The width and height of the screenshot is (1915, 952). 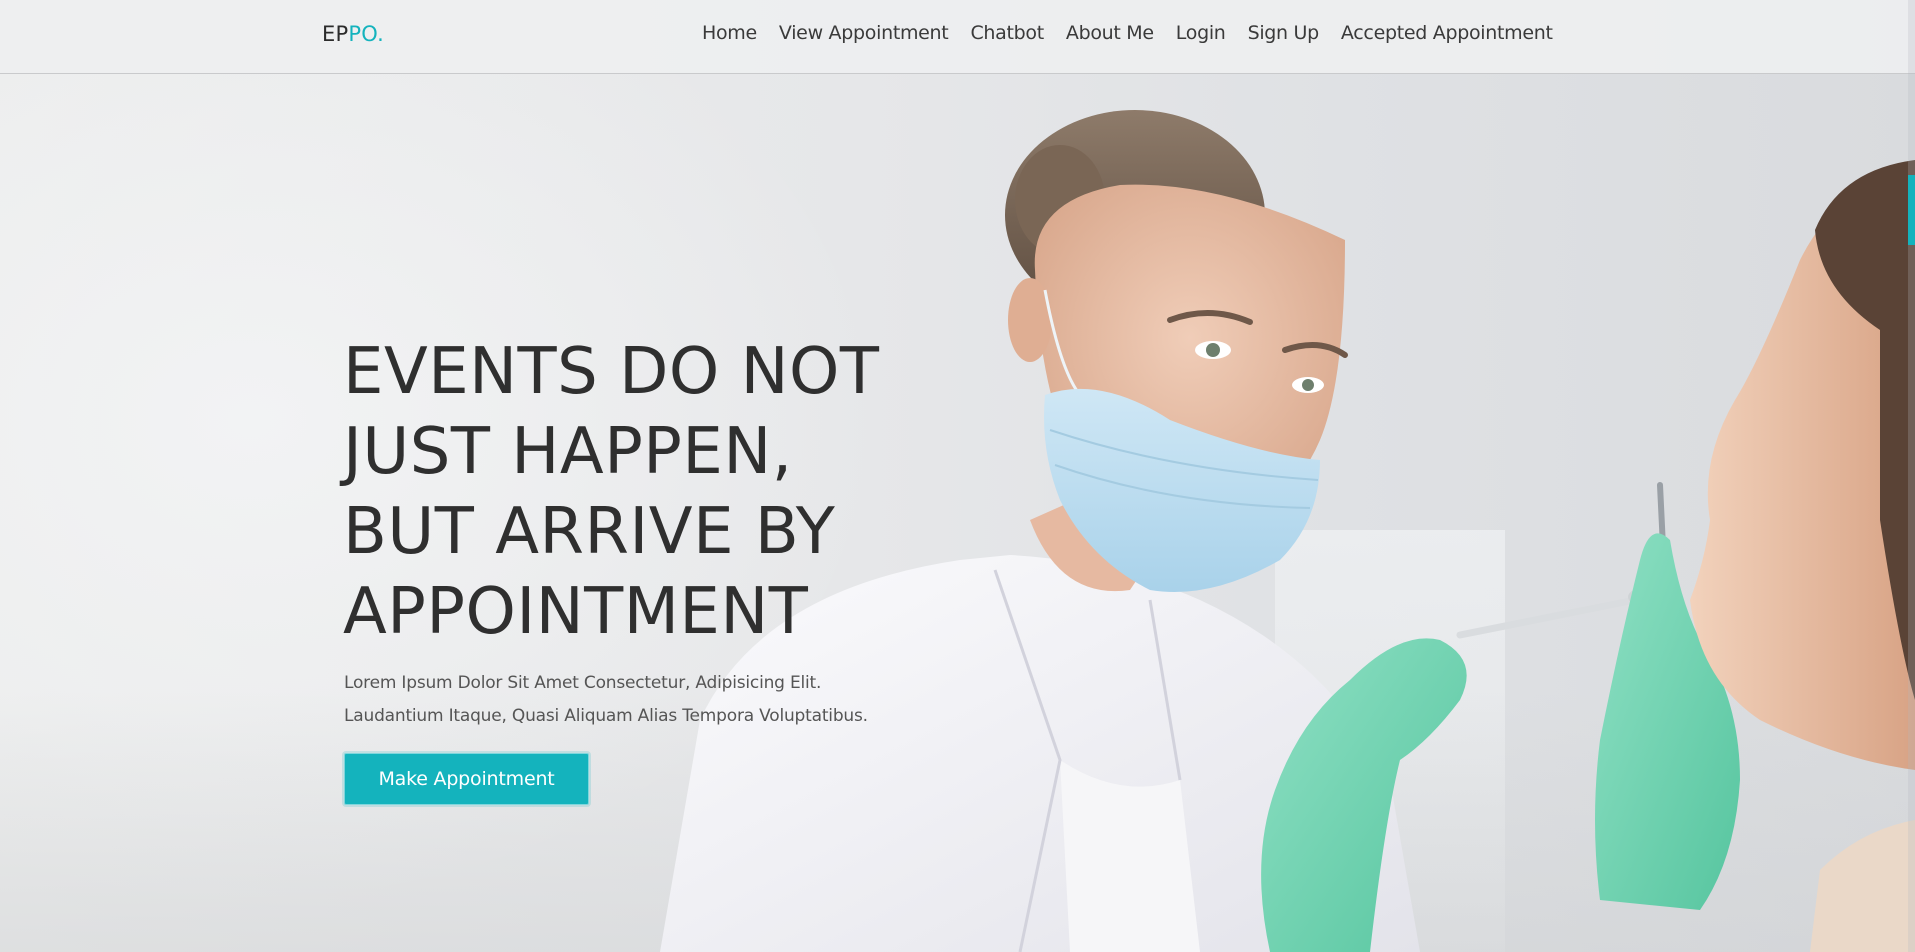 I want to click on hero-title-line: JUST HAPPEN,, so click(x=568, y=452).